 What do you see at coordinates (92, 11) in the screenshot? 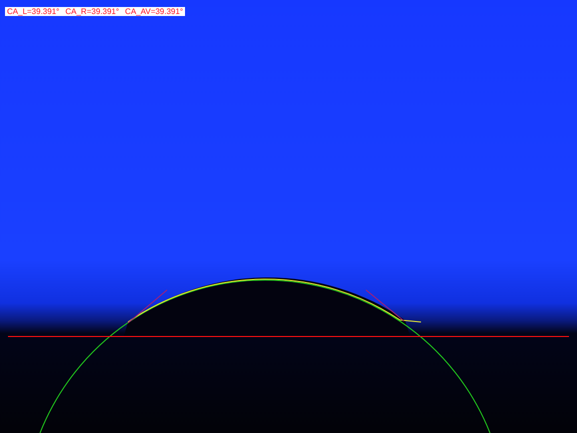
I see `contact-angle-text: CA_R=39.391°` at bounding box center [92, 11].